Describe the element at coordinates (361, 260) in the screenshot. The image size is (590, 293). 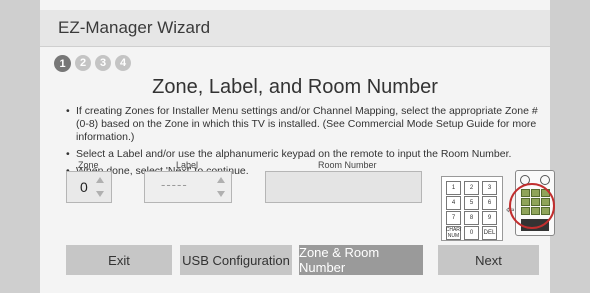
I see `zone-room-number-button: Zone & Room Number` at that location.